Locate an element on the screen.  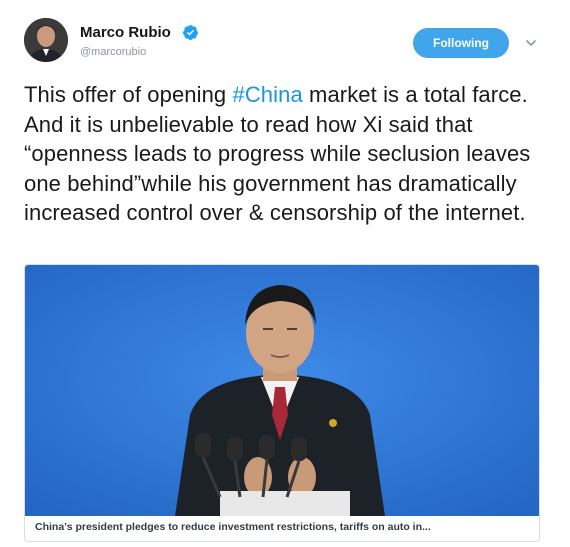
chevron-down-icon is located at coordinates (531, 43).